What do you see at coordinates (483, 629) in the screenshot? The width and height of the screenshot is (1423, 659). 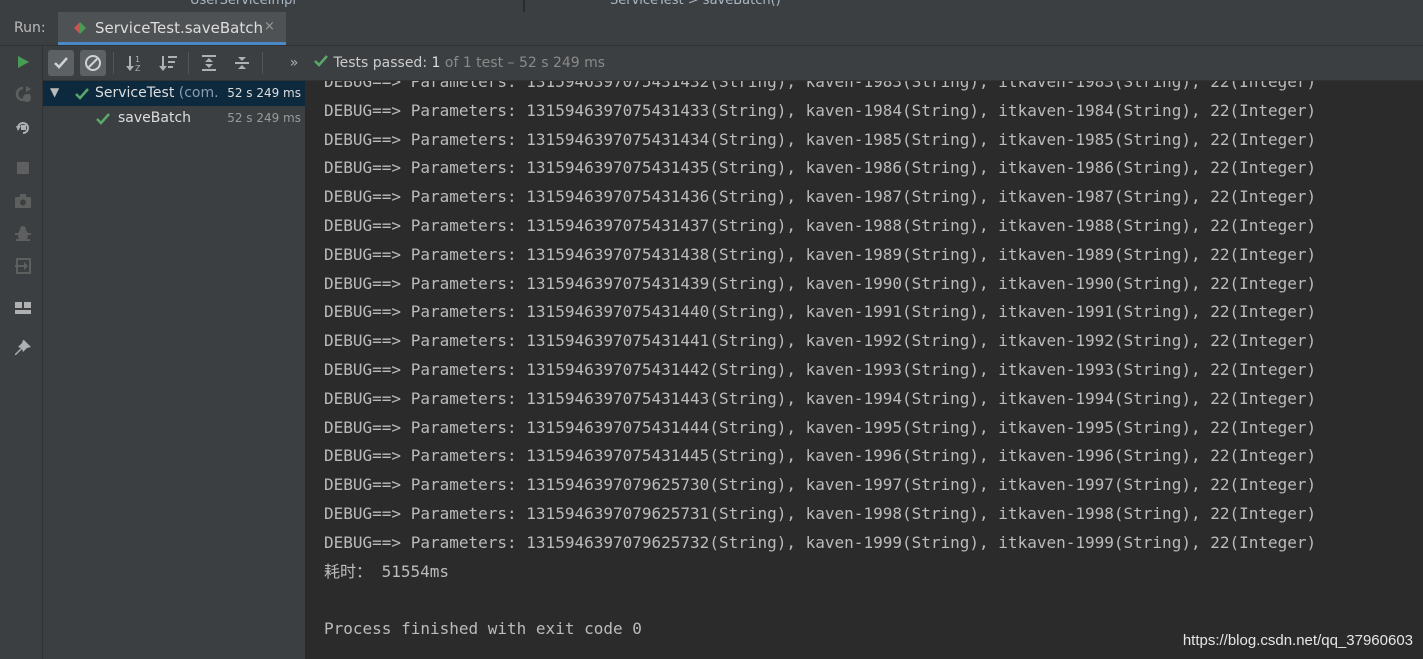 I see `console-line: Process finished with exit code 0` at bounding box center [483, 629].